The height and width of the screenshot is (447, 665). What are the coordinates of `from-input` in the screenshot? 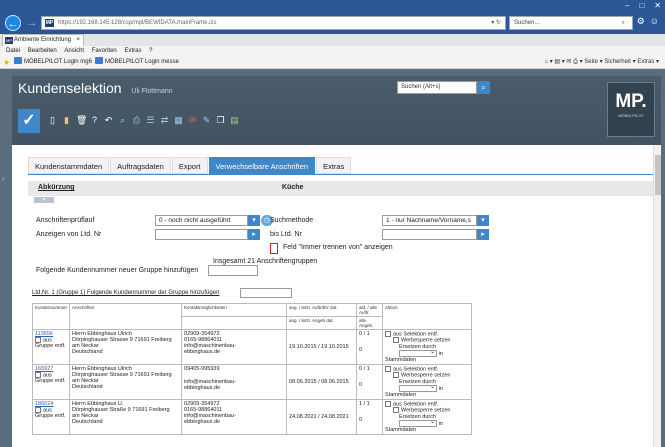 It's located at (201, 234).